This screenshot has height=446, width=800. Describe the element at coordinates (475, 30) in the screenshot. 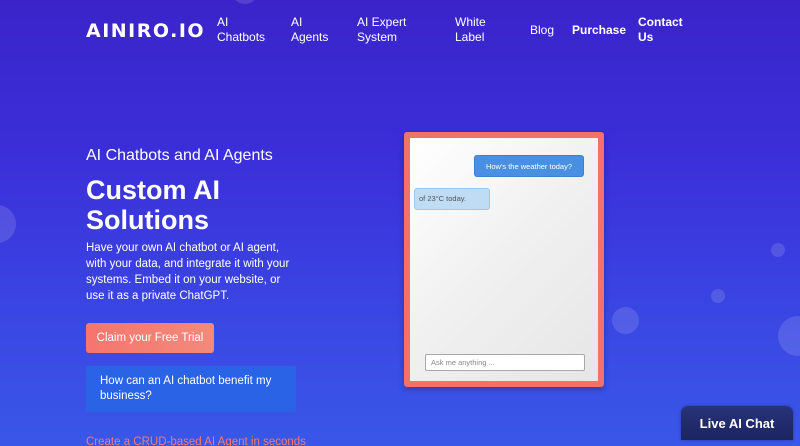

I see `nav-white-label: White Label` at that location.